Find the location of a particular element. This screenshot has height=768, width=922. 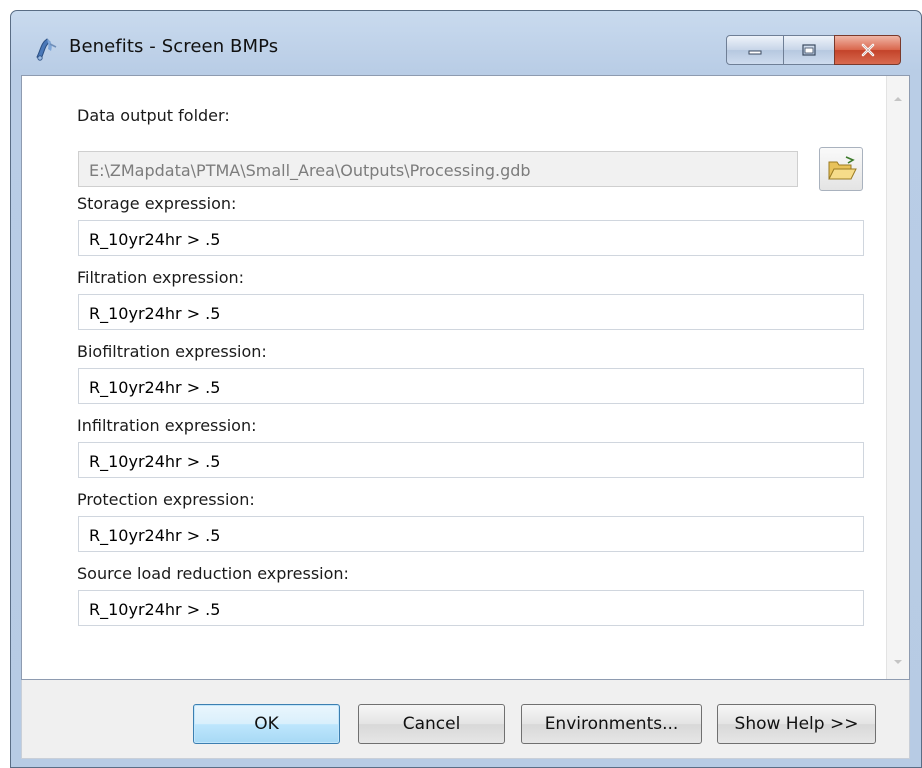

button-bar: OK Cancel Environments... Show Help >> is located at coordinates (465, 719).